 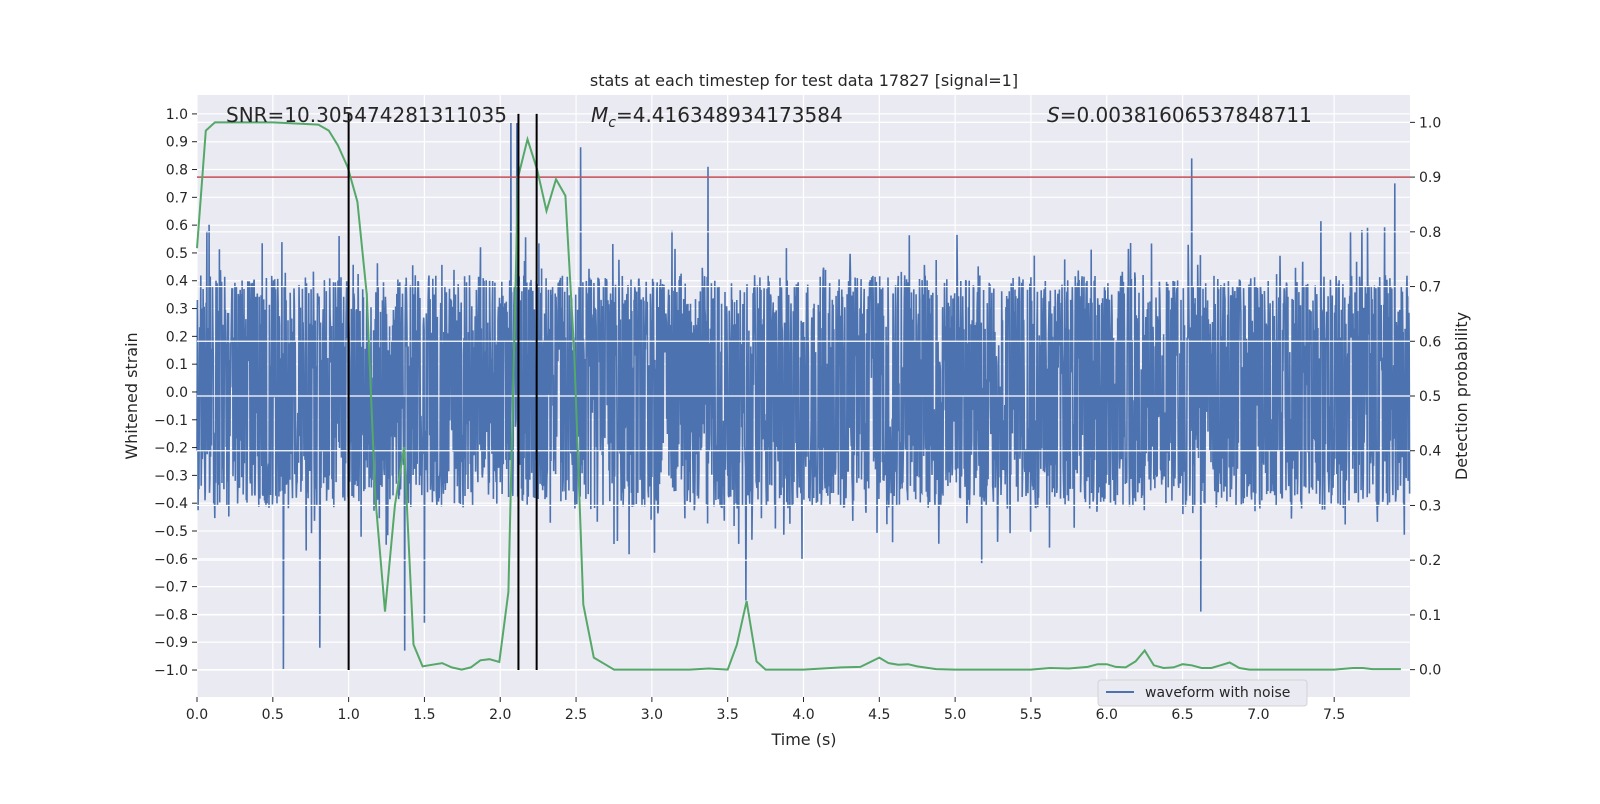 I want to click on y-axis-right-label: Detection probability, so click(x=1461, y=396).